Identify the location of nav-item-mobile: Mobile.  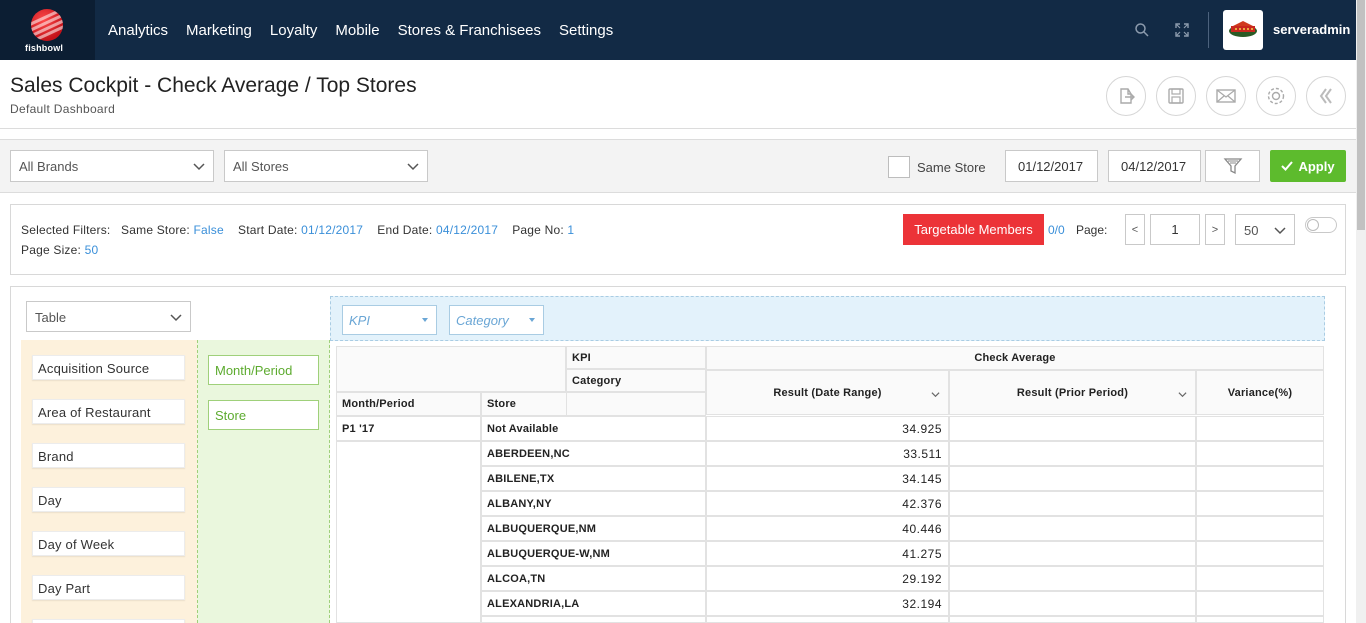
(357, 30).